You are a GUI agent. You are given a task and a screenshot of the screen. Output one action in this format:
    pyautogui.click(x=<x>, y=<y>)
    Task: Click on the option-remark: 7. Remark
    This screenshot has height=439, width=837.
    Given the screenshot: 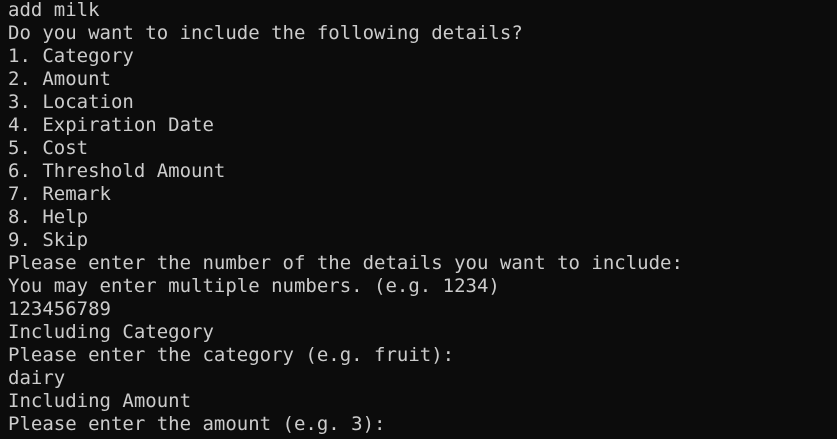 What is the action you would take?
    pyautogui.click(x=59, y=194)
    